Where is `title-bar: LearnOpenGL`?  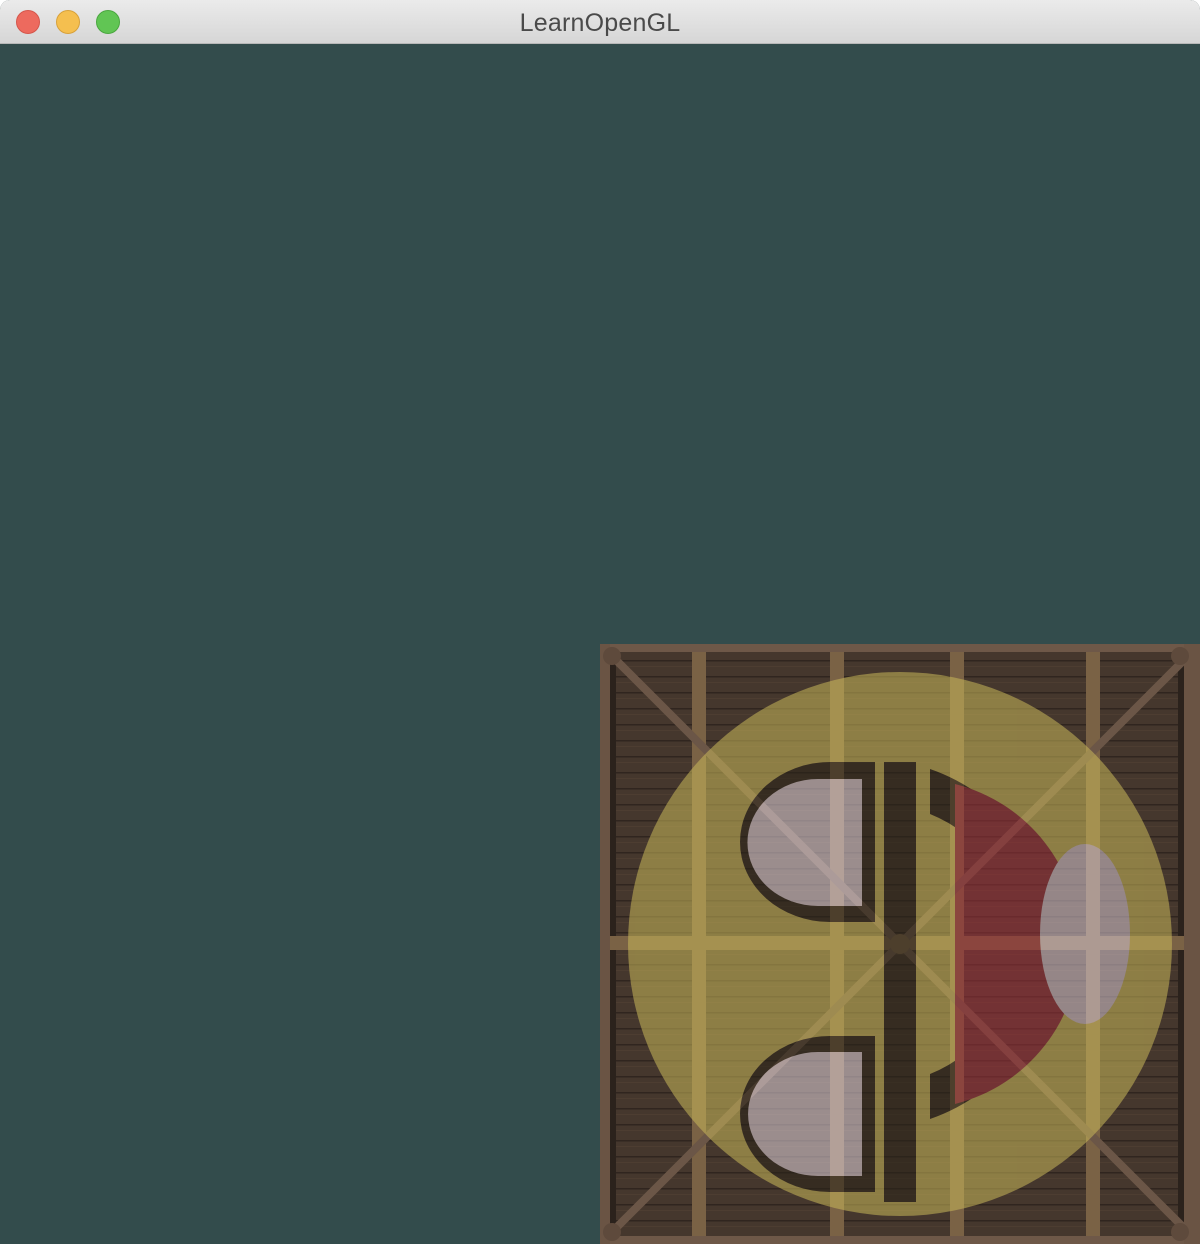
title-bar: LearnOpenGL is located at coordinates (600, 22).